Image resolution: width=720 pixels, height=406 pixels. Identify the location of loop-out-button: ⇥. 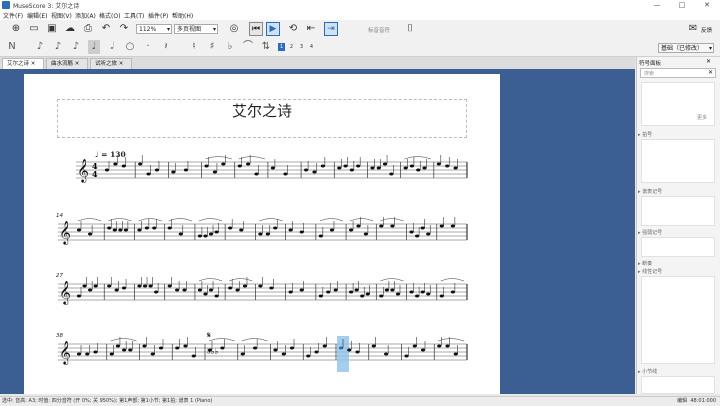
(331, 29).